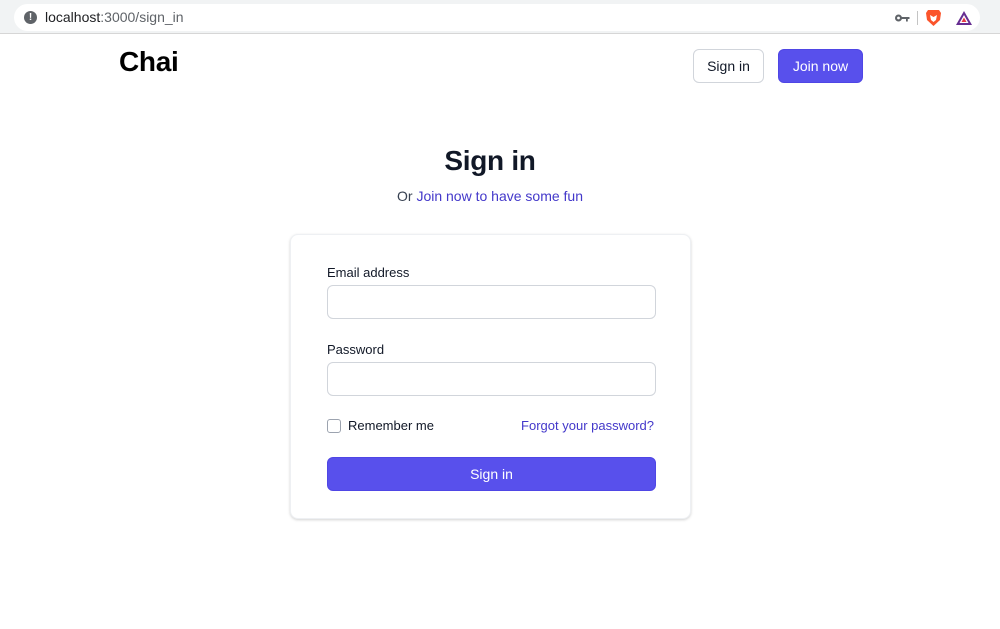 The height and width of the screenshot is (629, 1000). What do you see at coordinates (491, 302) in the screenshot?
I see `email-field` at bounding box center [491, 302].